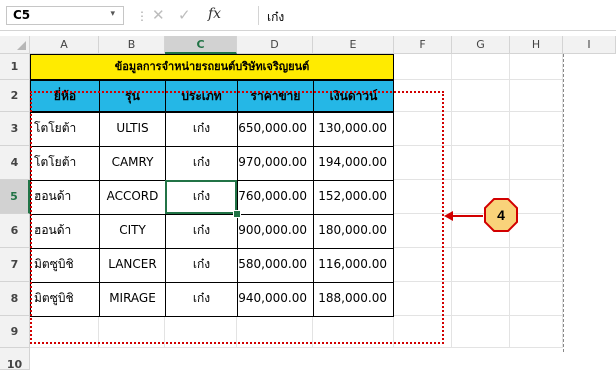 The image size is (616, 382). What do you see at coordinates (481, 163) in the screenshot?
I see `cell-g4` at bounding box center [481, 163].